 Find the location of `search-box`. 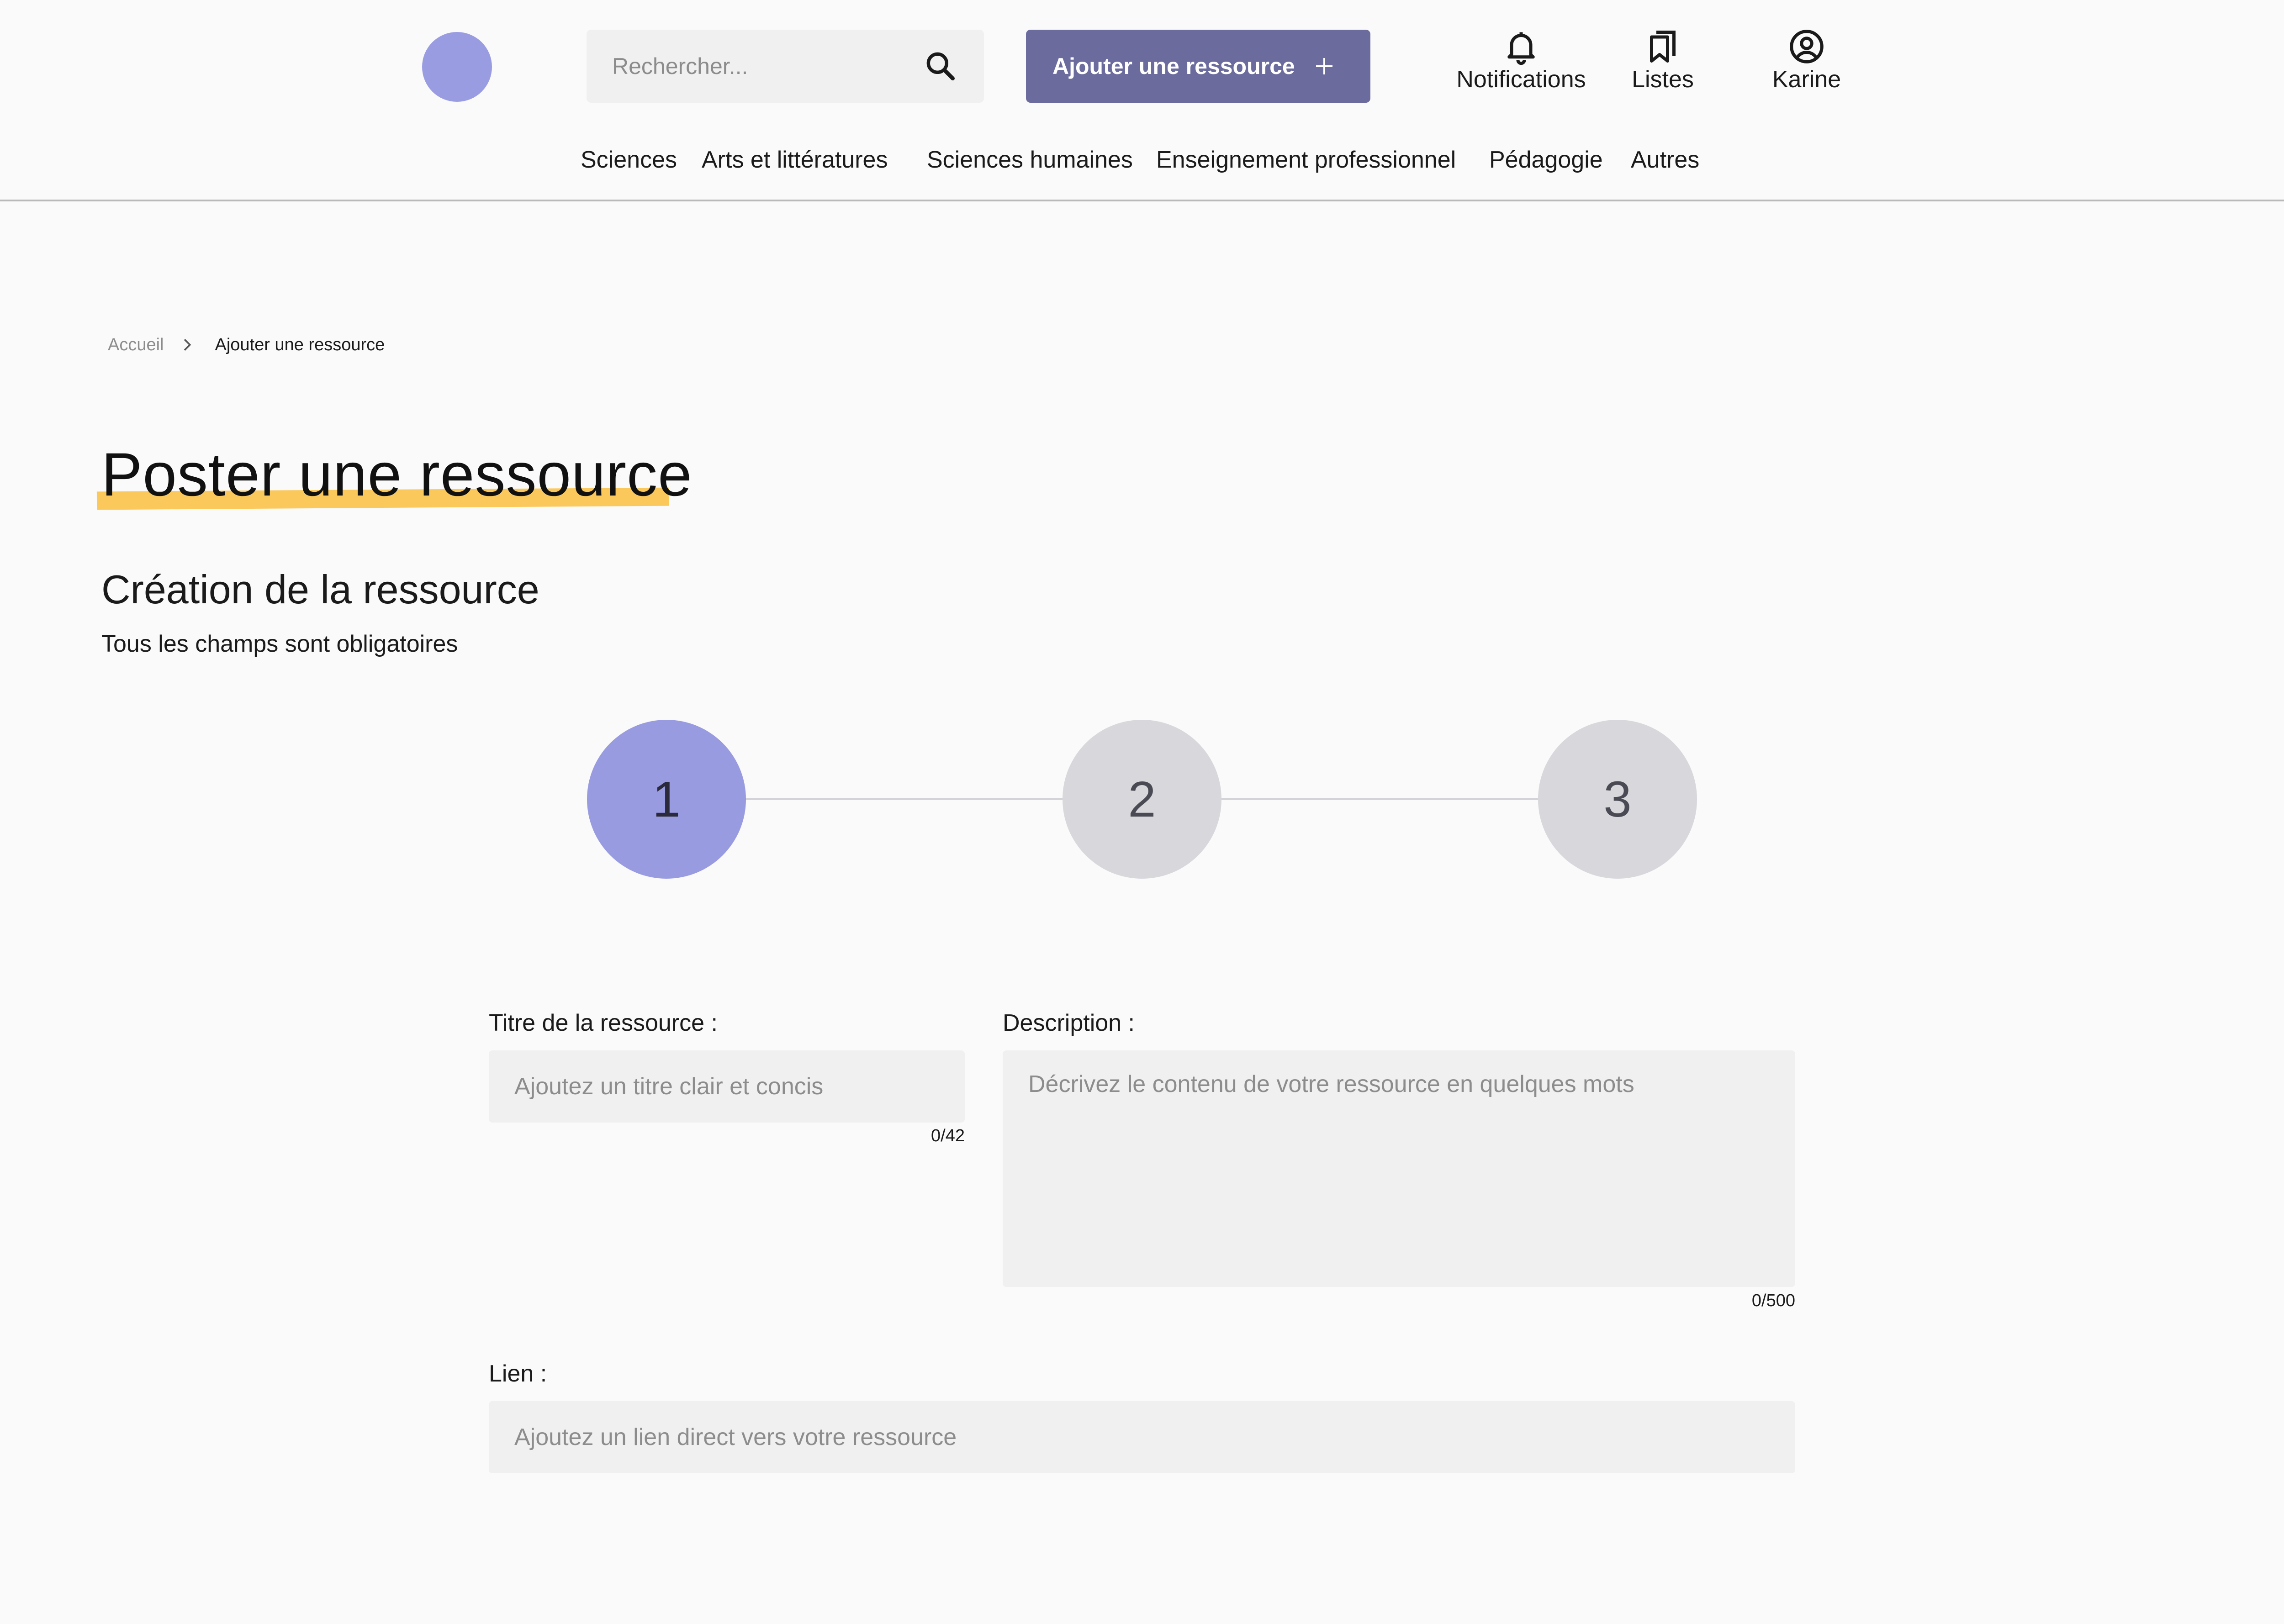

search-box is located at coordinates (785, 66).